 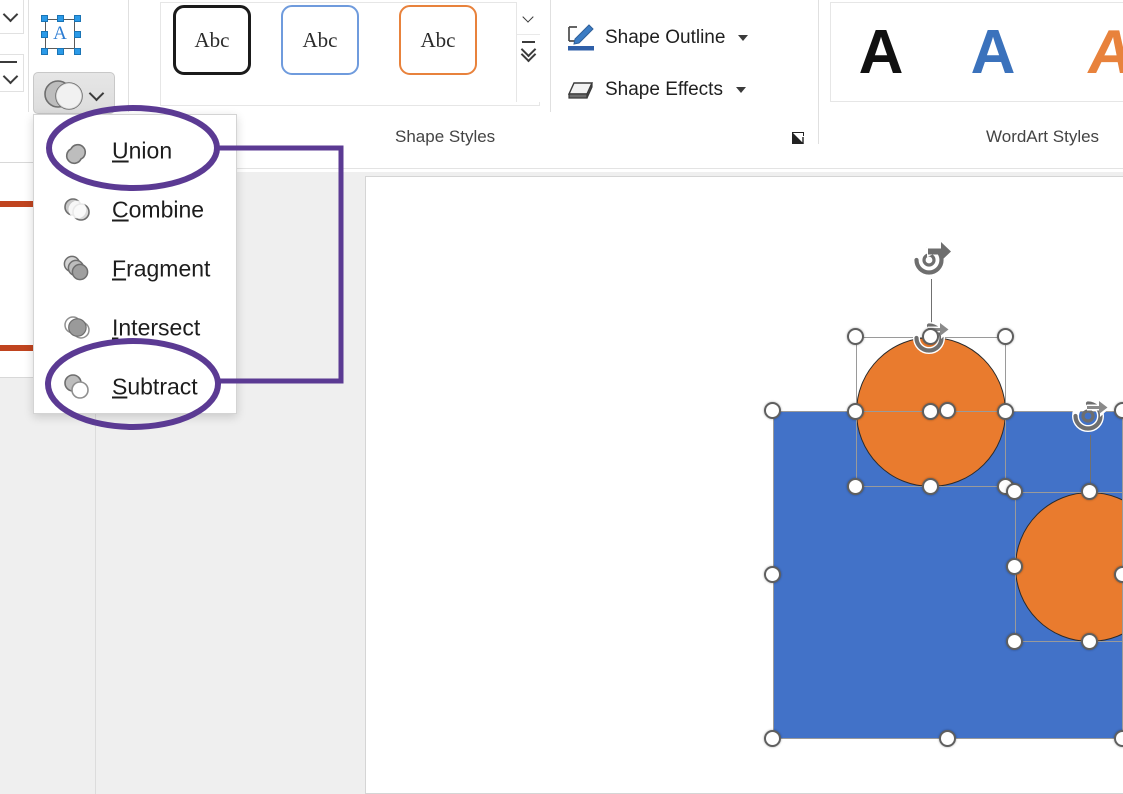 I want to click on menu-item-subtract-label: Subtract, so click(x=155, y=386).